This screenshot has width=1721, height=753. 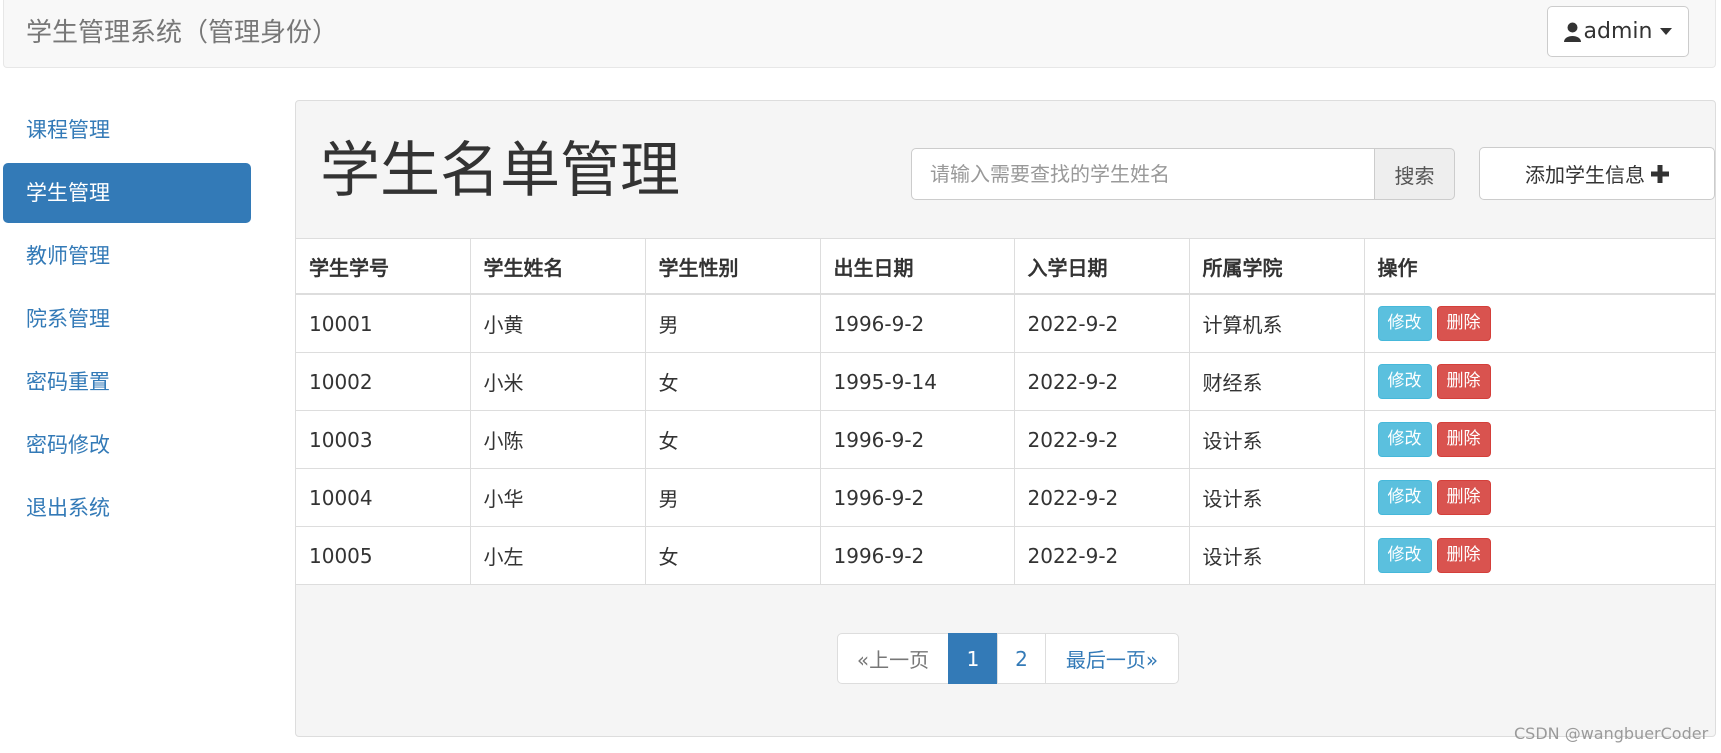 I want to click on sidebar-item: 密码修改, so click(x=127, y=445).